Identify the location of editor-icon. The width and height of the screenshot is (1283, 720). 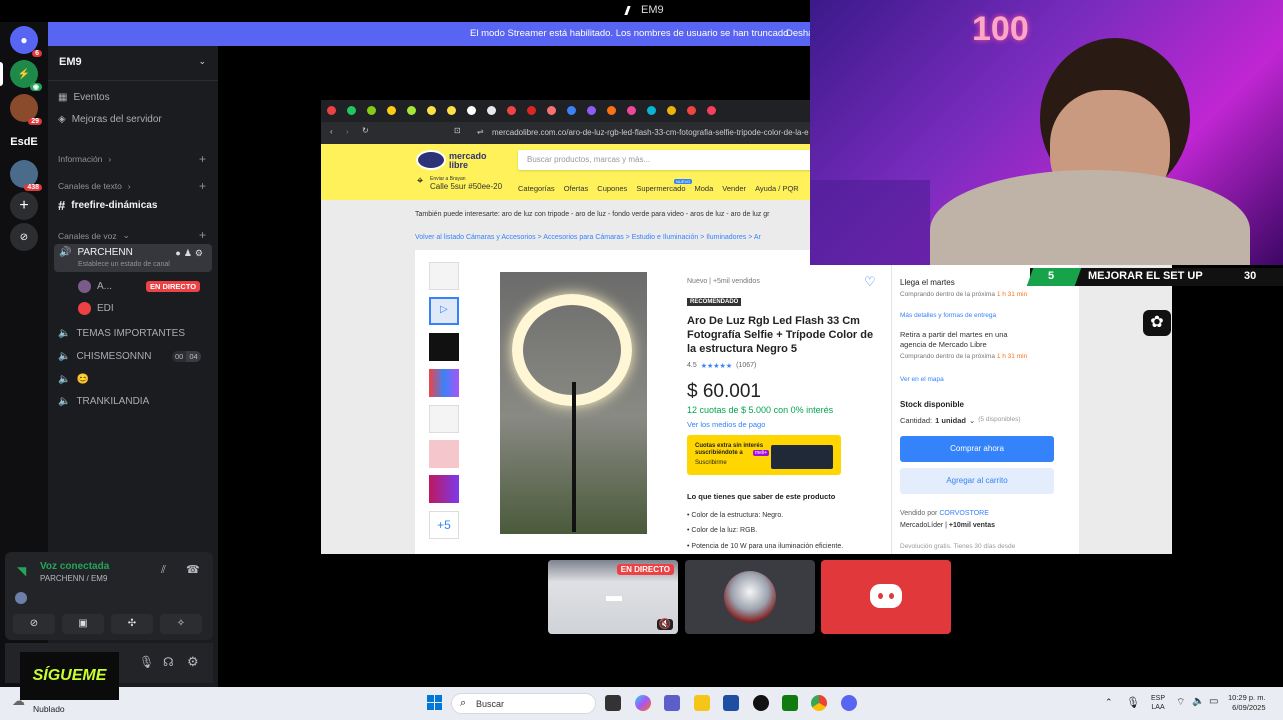
(731, 703).